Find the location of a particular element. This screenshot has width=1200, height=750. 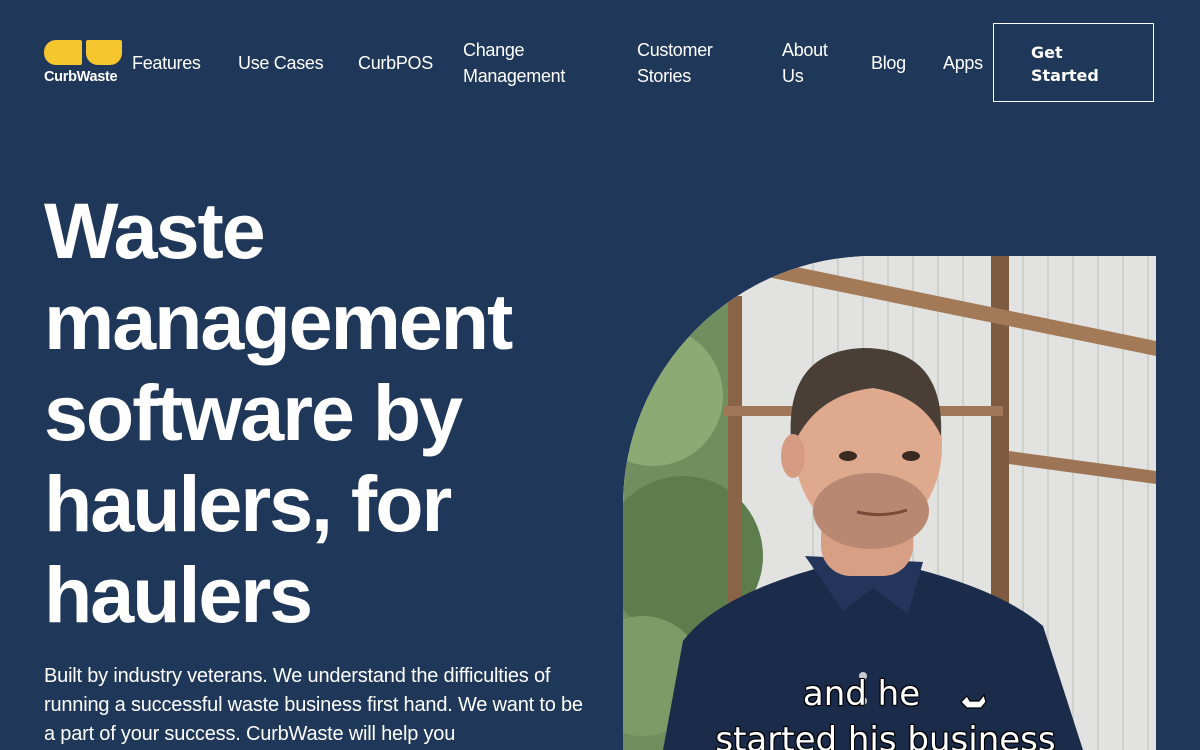

logo-icon is located at coordinates (84, 52).